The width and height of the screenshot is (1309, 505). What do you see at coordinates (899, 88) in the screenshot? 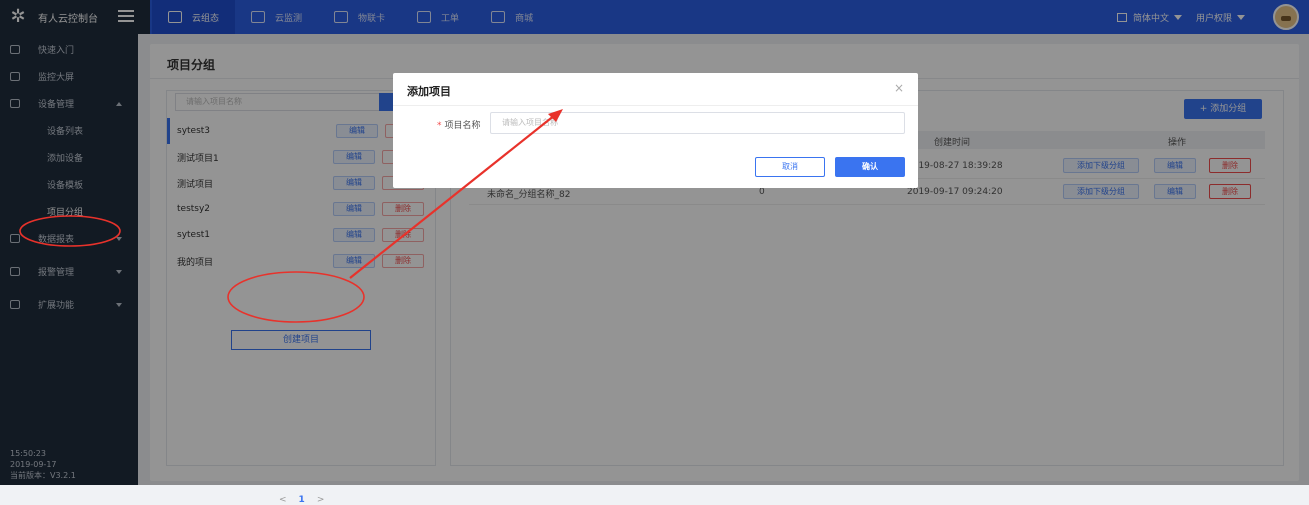
I see `close-icon: ×` at bounding box center [899, 88].